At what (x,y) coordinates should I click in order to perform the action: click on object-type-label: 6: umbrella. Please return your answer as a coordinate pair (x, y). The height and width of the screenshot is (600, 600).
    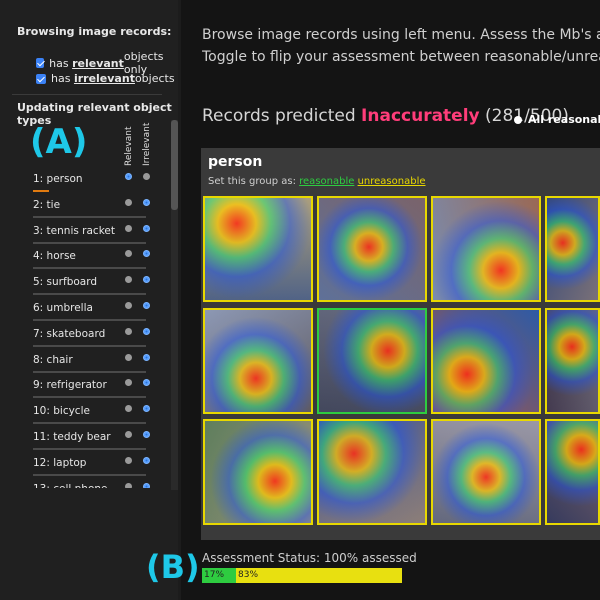
    Looking at the image, I should click on (63, 308).